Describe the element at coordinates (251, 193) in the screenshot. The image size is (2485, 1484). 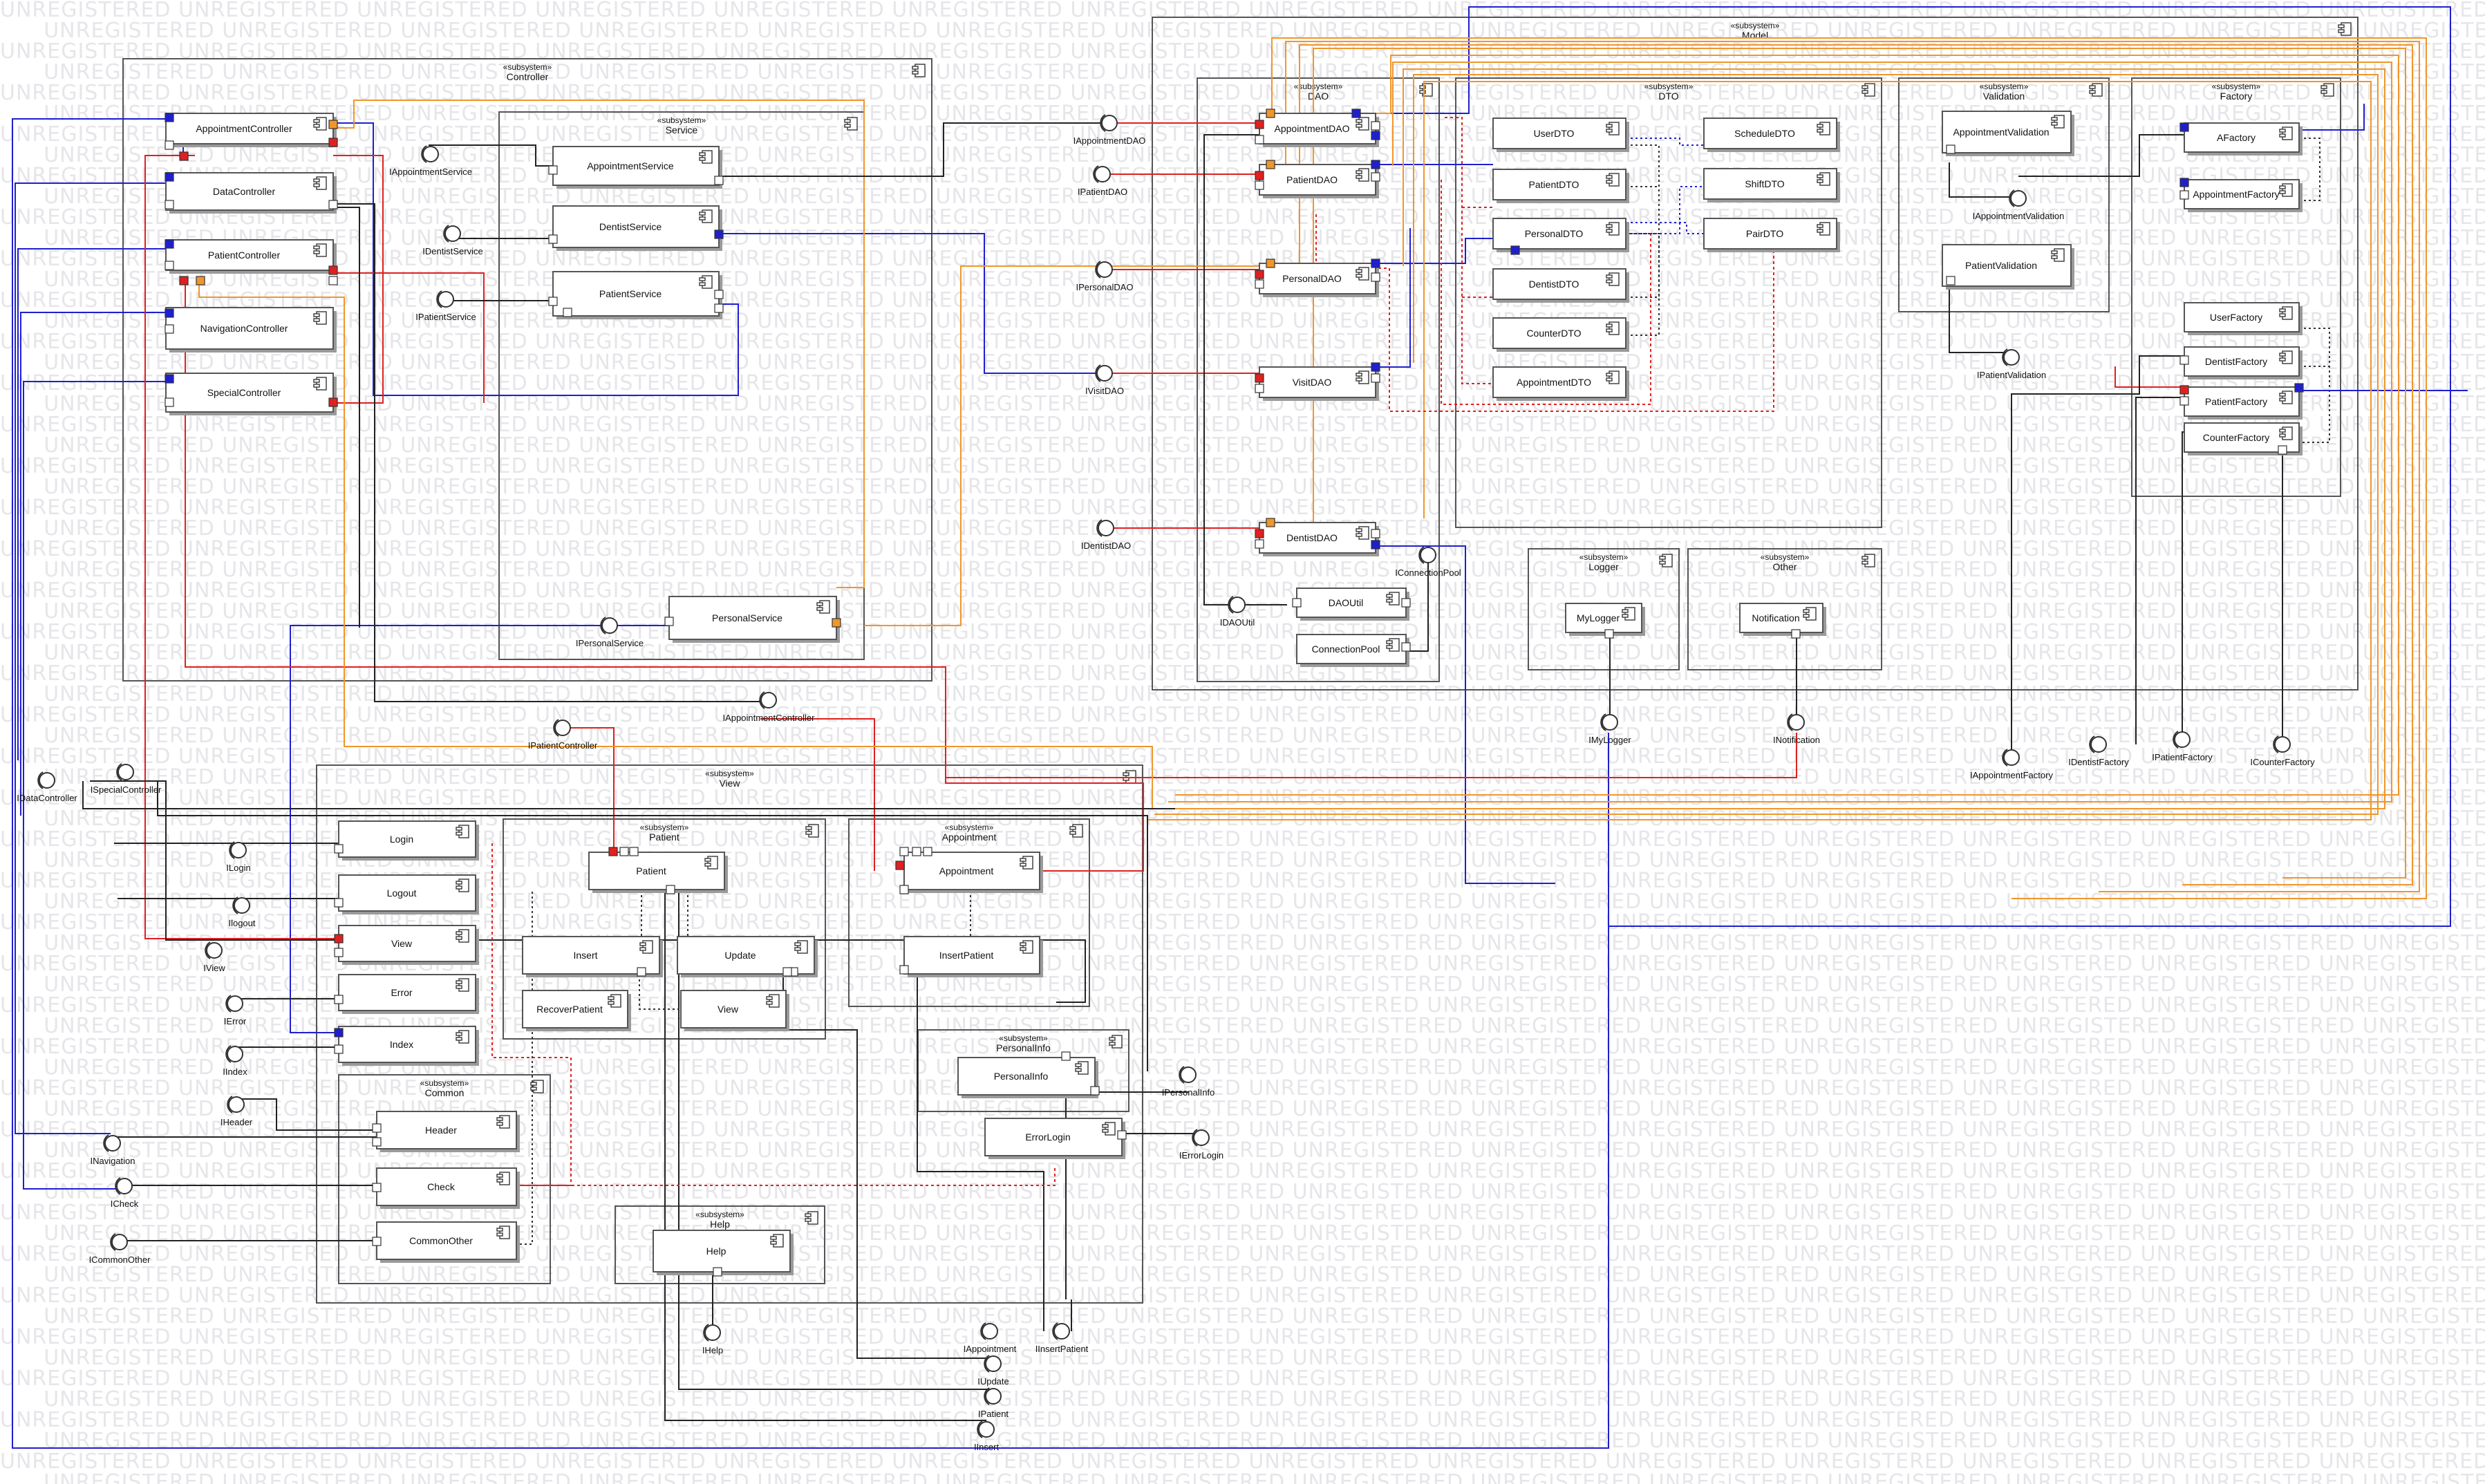
I see `component-data-controller: DataController` at that location.